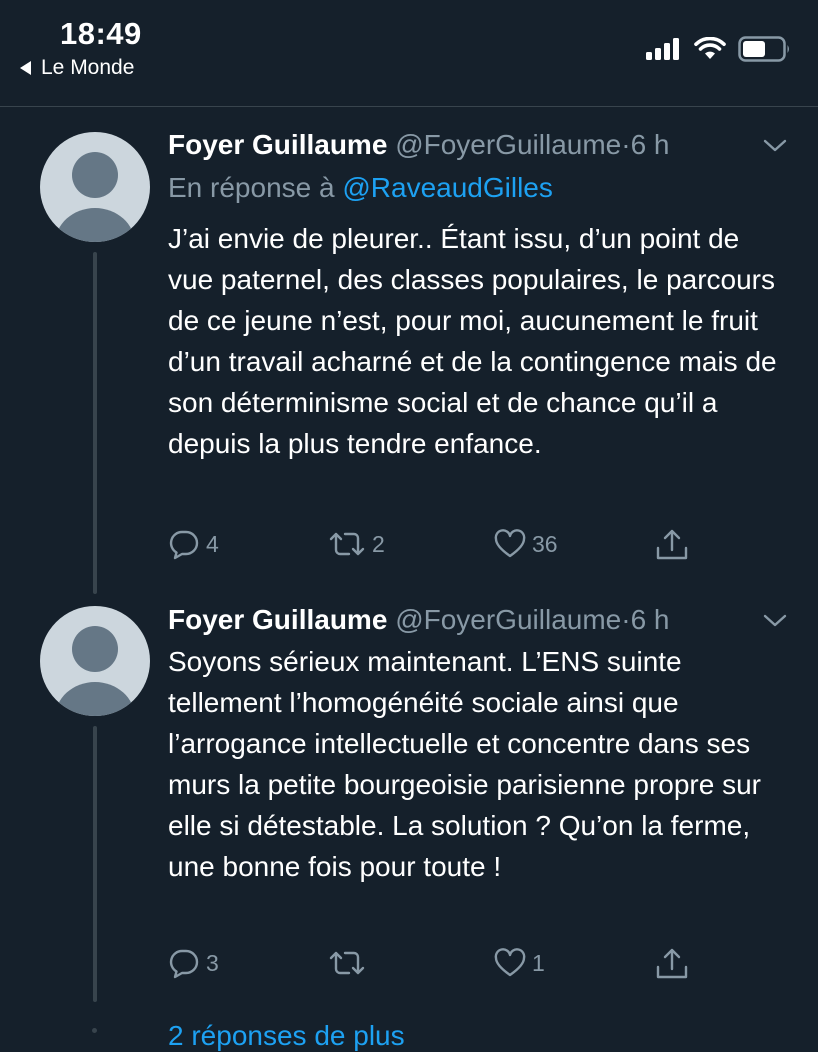 This screenshot has width=818, height=1052. I want to click on like-count: 36, so click(545, 543).